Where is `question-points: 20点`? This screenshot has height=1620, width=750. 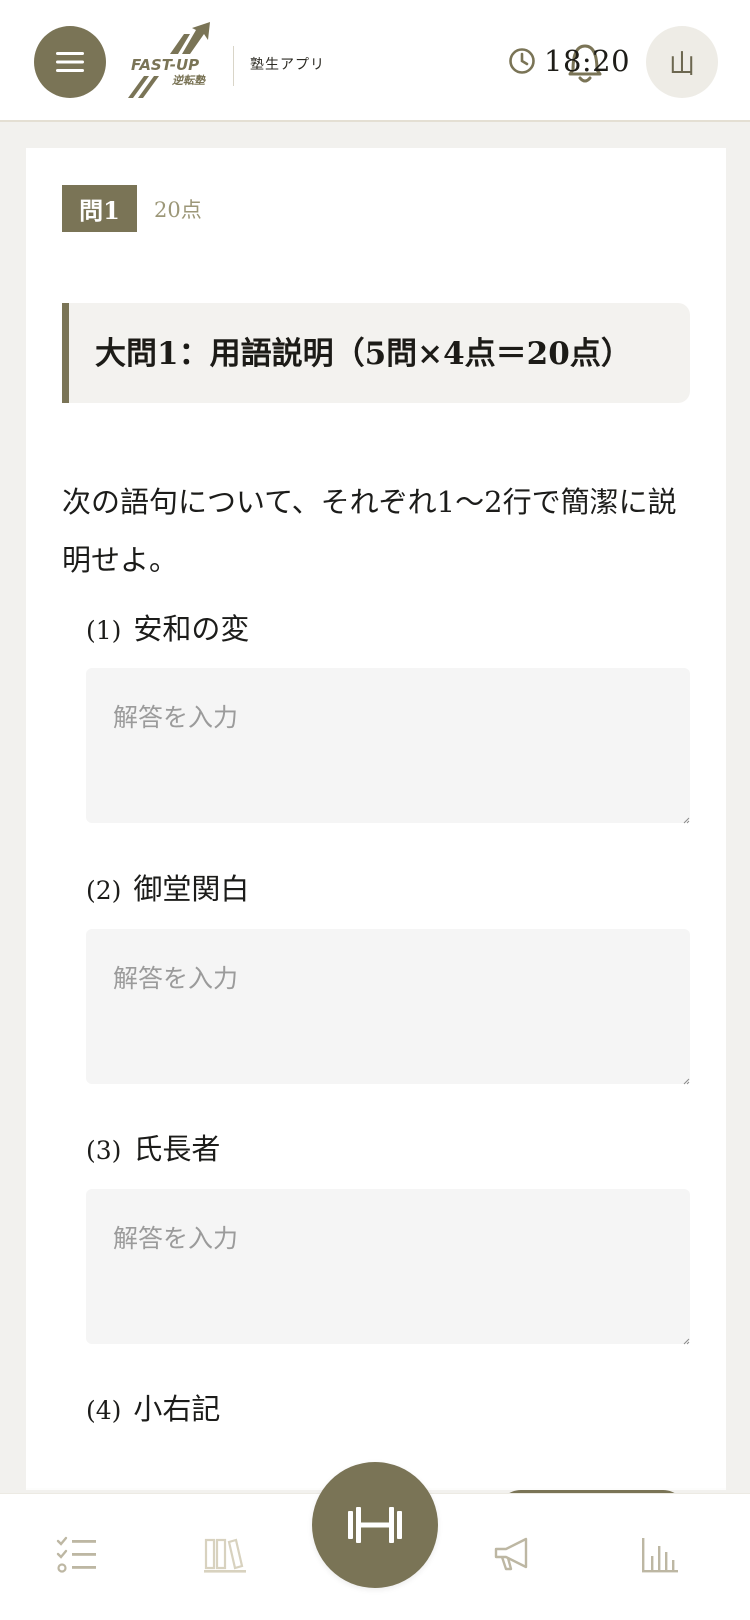 question-points: 20点 is located at coordinates (178, 209).